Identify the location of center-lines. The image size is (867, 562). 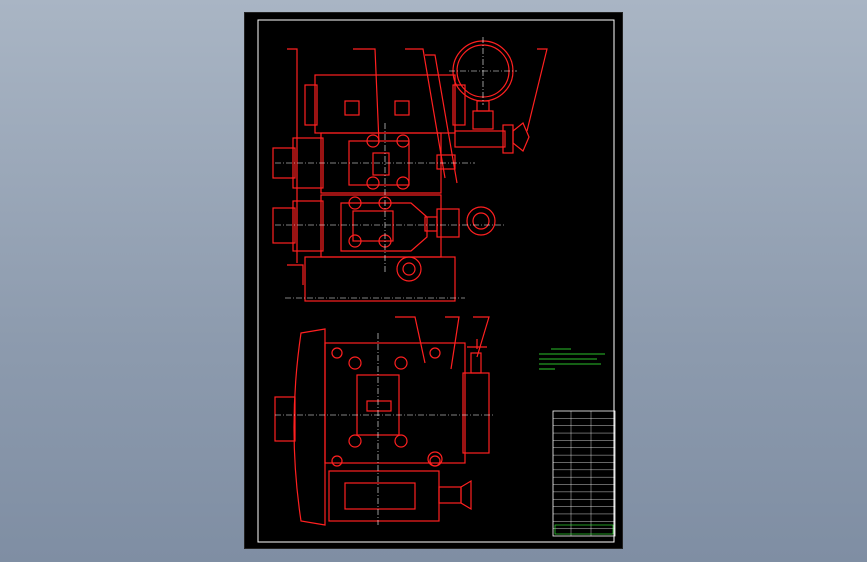
(396, 168).